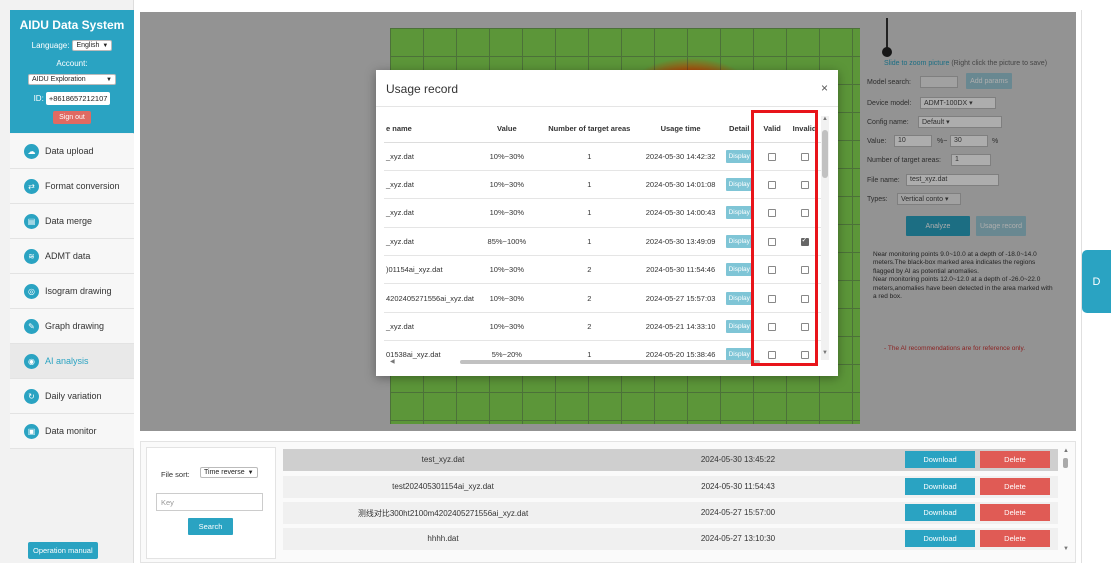 The image size is (1111, 563). I want to click on id-value: +8618657212107, so click(78, 98).